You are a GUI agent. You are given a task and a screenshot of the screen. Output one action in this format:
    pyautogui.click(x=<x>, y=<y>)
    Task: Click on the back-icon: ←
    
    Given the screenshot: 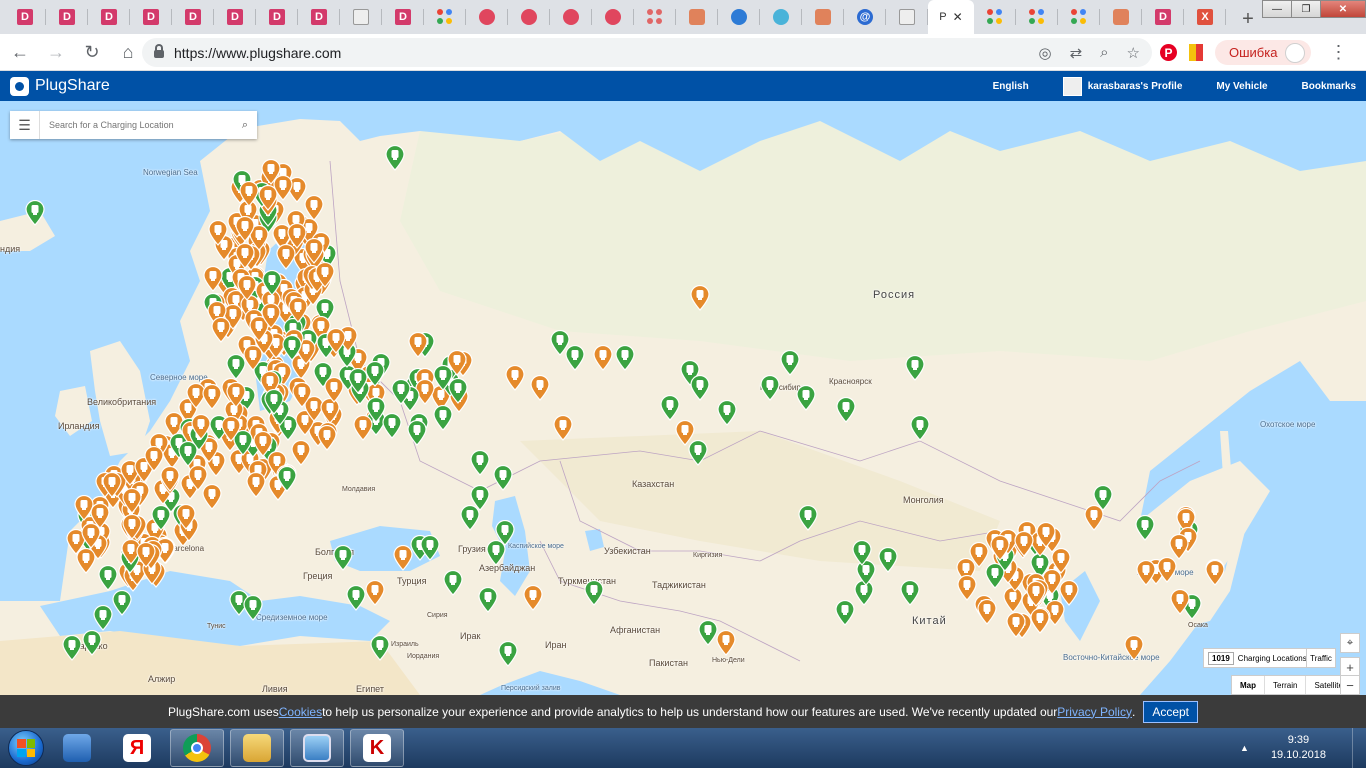 What is the action you would take?
    pyautogui.click(x=20, y=52)
    